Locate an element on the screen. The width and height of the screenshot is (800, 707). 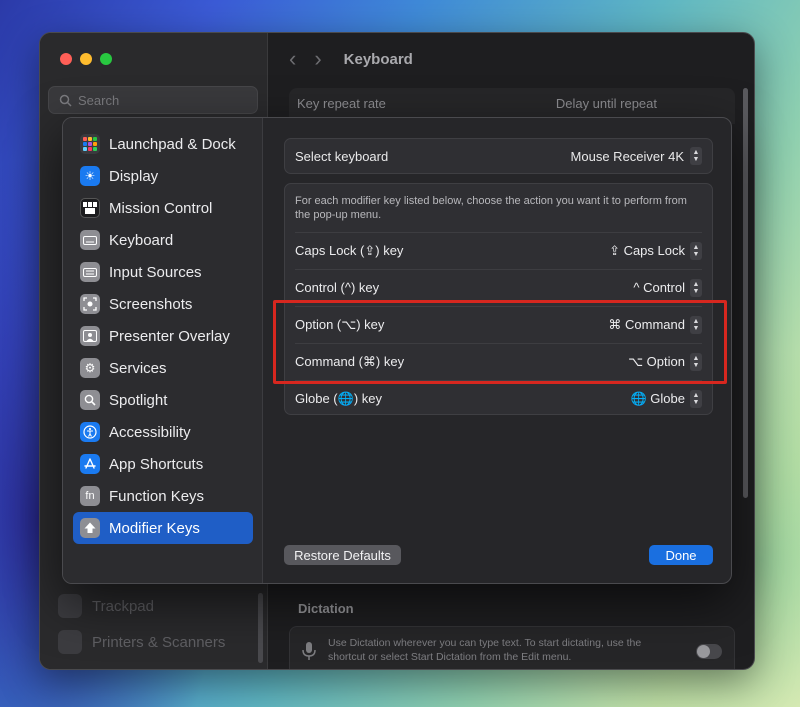
modifier-action-value: 🌐 Globe is located at coordinates (658, 398).